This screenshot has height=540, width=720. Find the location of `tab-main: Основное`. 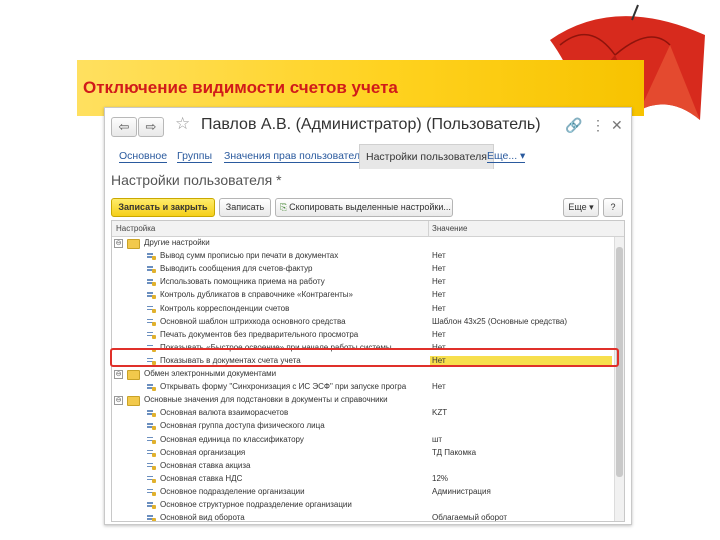

tab-main: Основное is located at coordinates (143, 156).